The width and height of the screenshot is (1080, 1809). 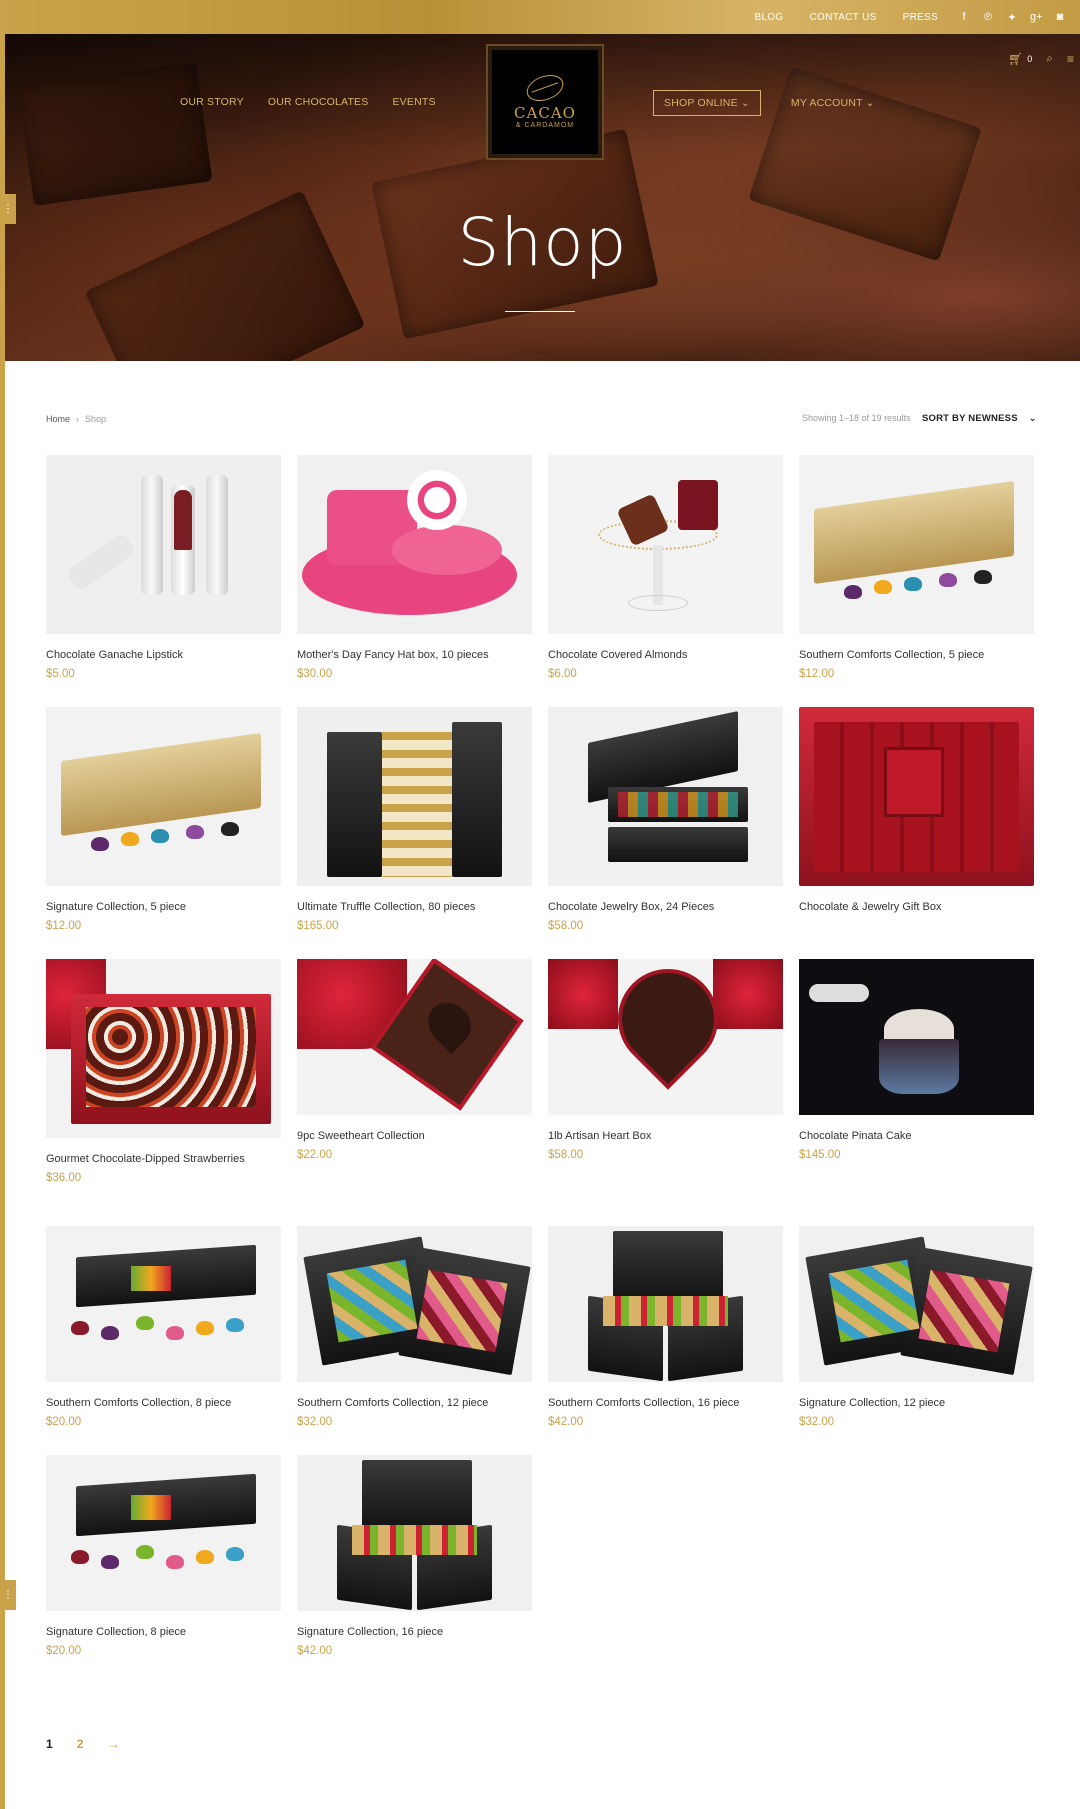 What do you see at coordinates (414, 655) in the screenshot?
I see `product-name: Mother's Day Fancy Hat box, 10 pieces` at bounding box center [414, 655].